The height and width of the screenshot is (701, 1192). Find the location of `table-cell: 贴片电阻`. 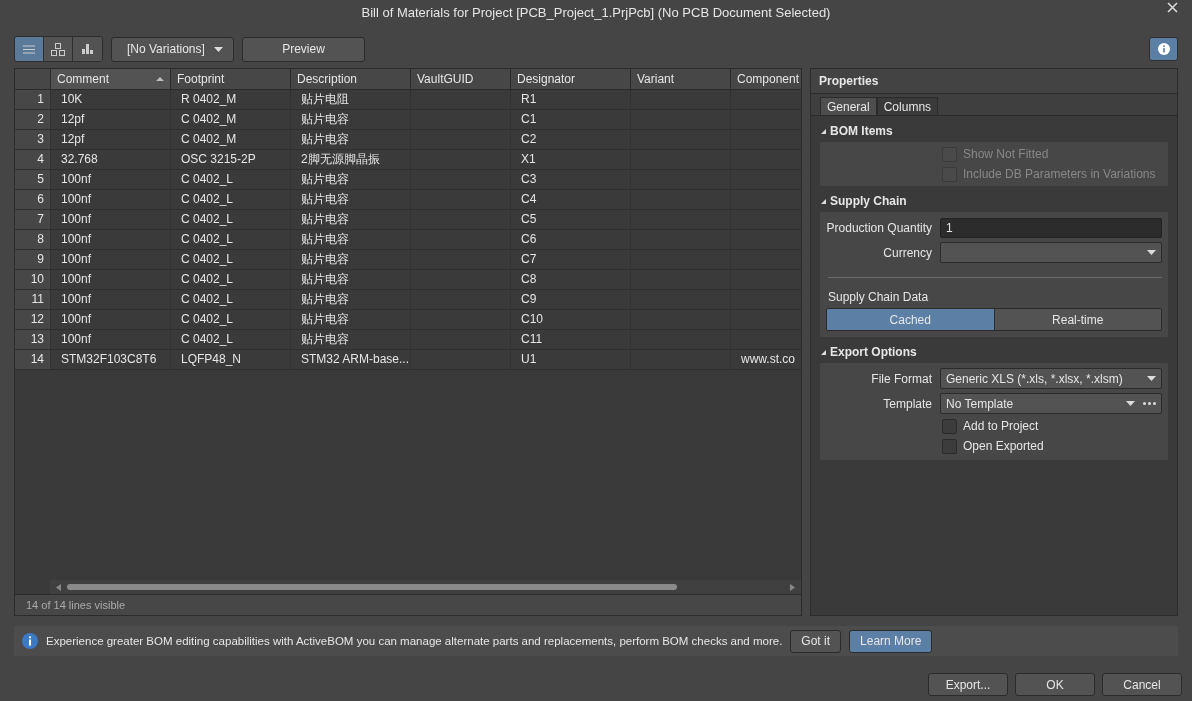

table-cell: 贴片电阻 is located at coordinates (325, 99).